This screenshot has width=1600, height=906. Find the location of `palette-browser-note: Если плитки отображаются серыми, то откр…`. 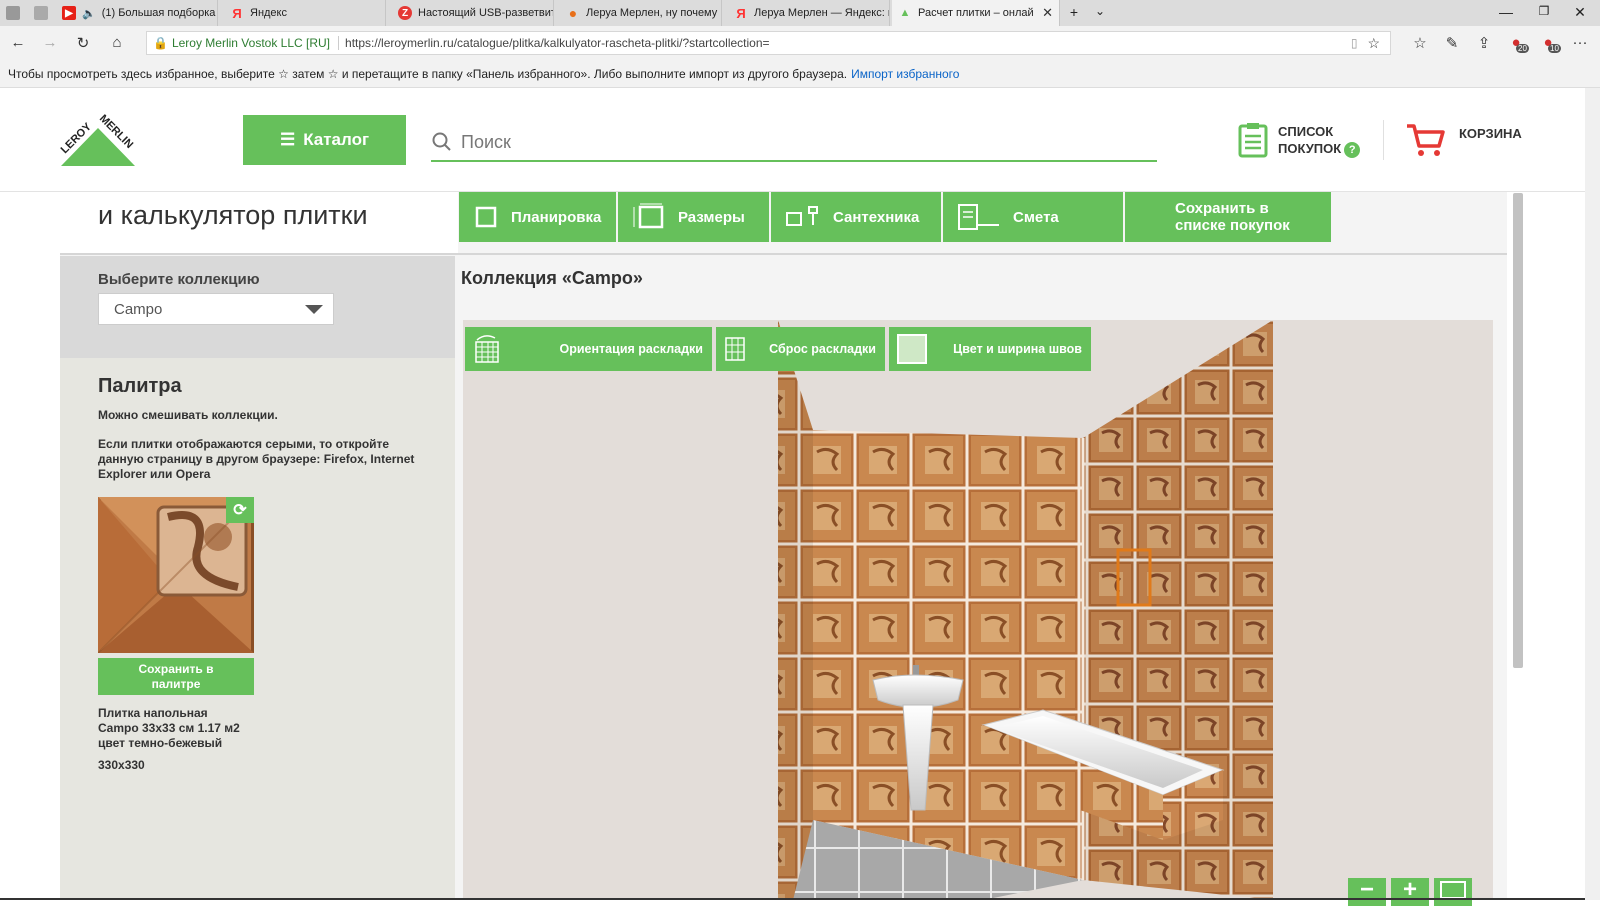

palette-browser-note: Если плитки отображаются серыми, то откр… is located at coordinates (256, 459).